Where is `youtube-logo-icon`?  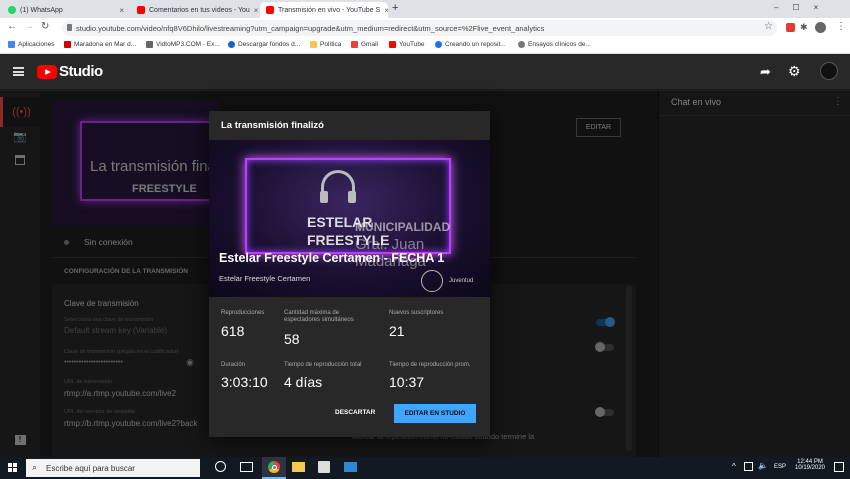
youtube-logo-icon is located at coordinates (47, 72).